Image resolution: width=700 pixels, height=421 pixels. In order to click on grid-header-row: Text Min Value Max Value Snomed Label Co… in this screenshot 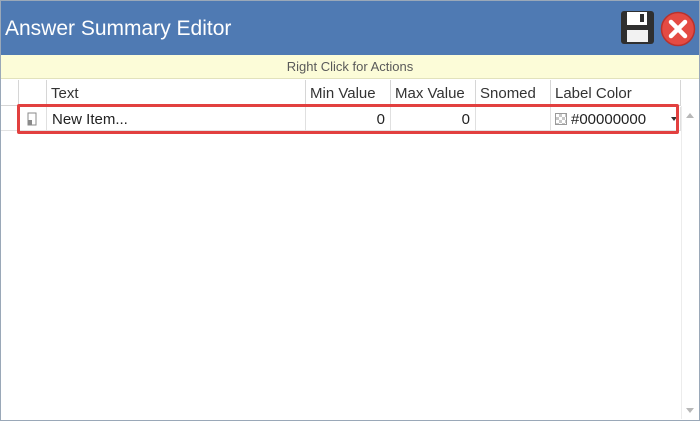, I will do `click(341, 93)`.